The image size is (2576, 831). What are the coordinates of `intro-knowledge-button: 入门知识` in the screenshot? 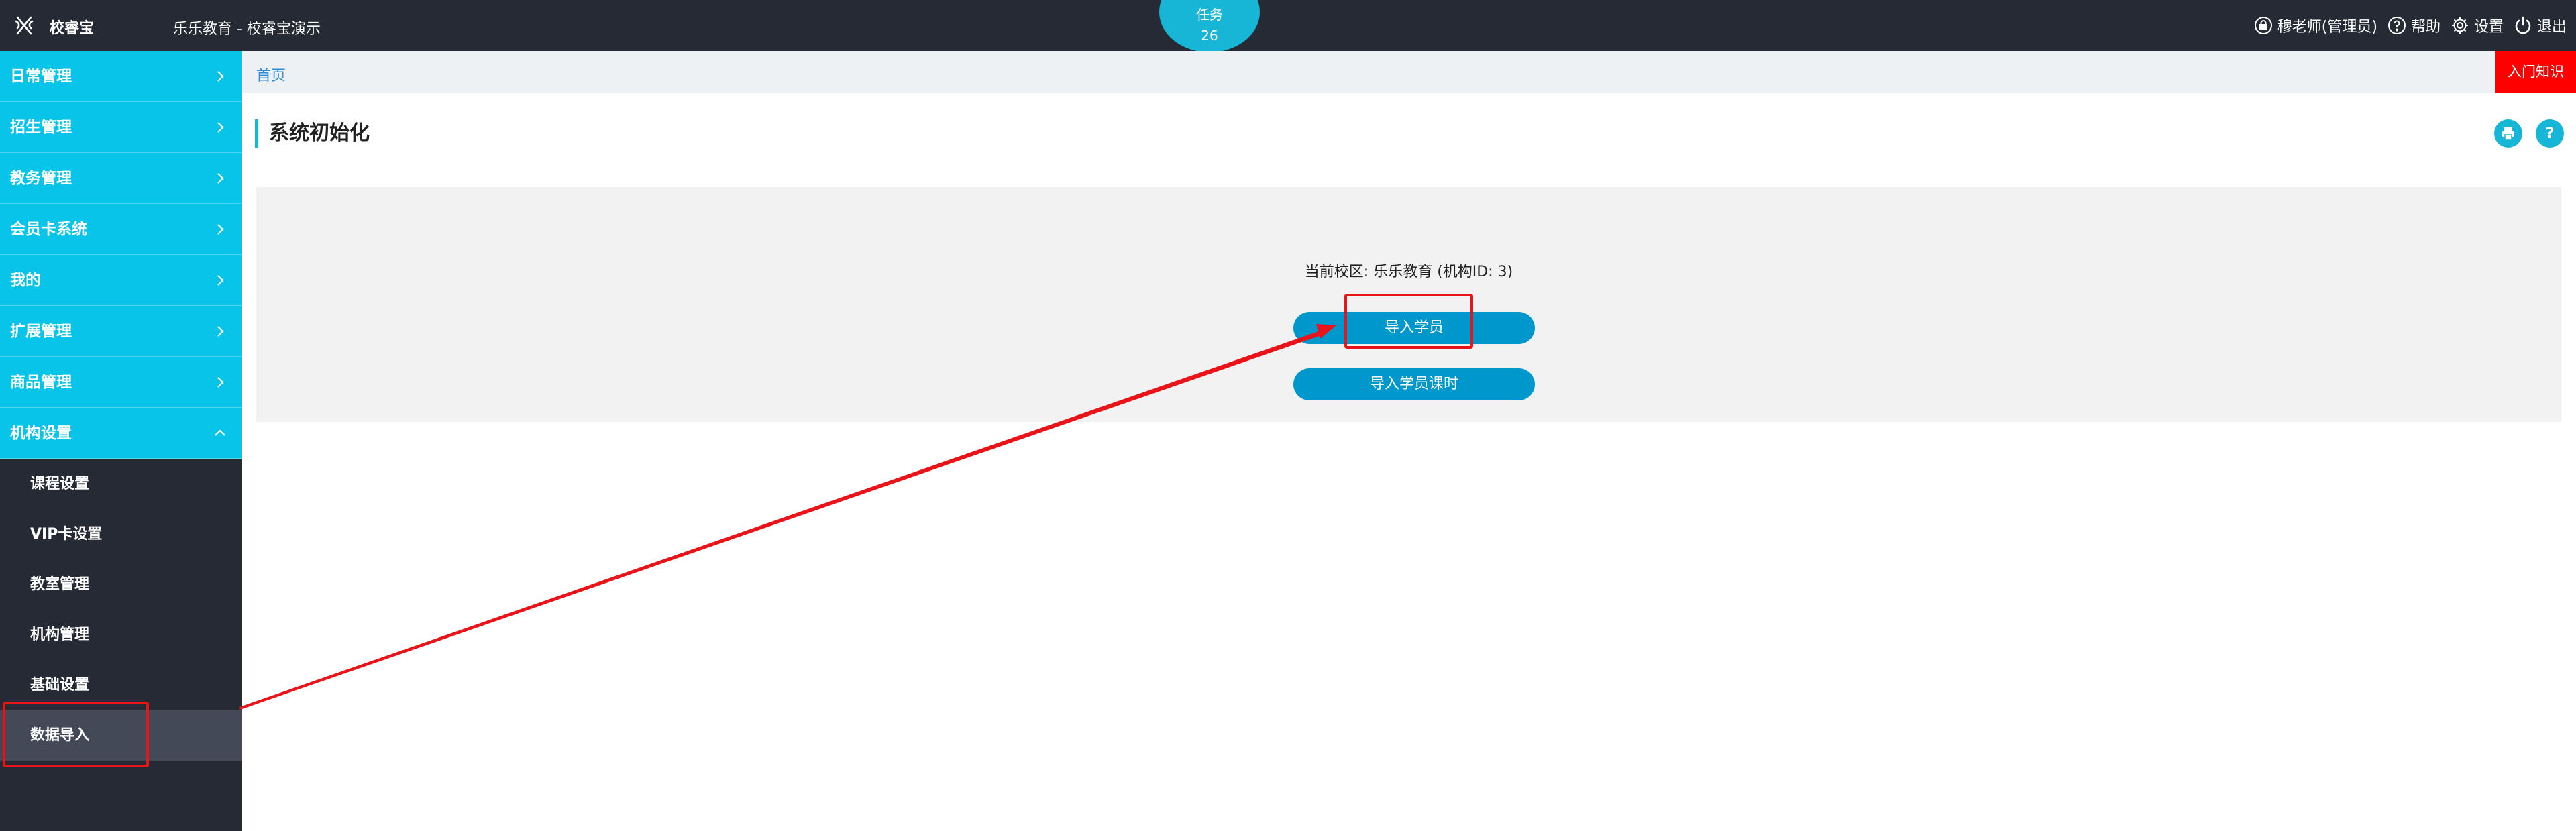 It's located at (2536, 72).